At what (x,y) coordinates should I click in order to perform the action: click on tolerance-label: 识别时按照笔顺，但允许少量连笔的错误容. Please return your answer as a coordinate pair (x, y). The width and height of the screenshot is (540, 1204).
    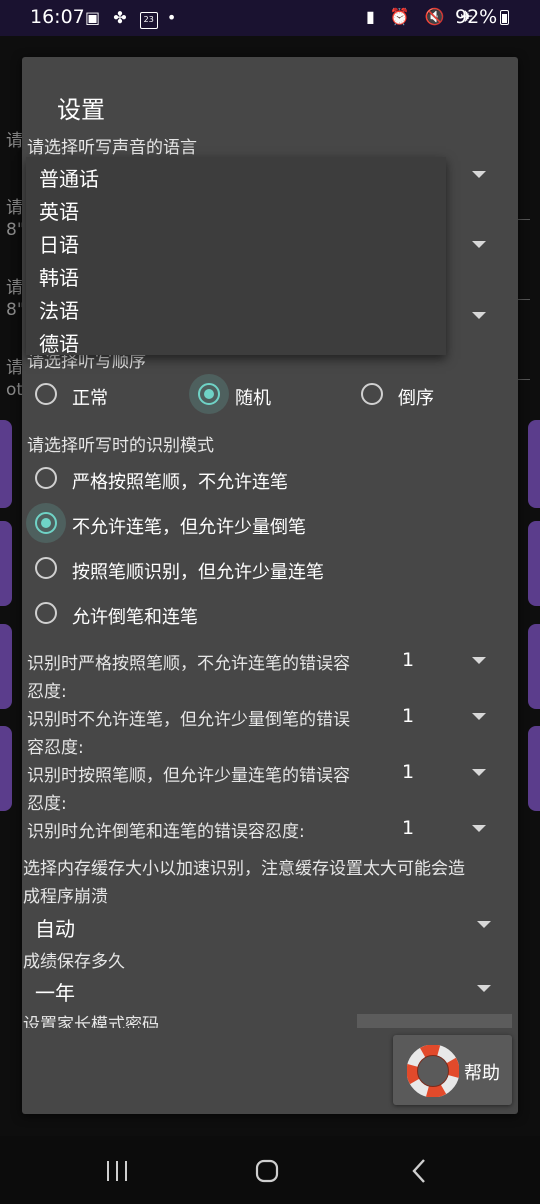
    Looking at the image, I should click on (188, 776).